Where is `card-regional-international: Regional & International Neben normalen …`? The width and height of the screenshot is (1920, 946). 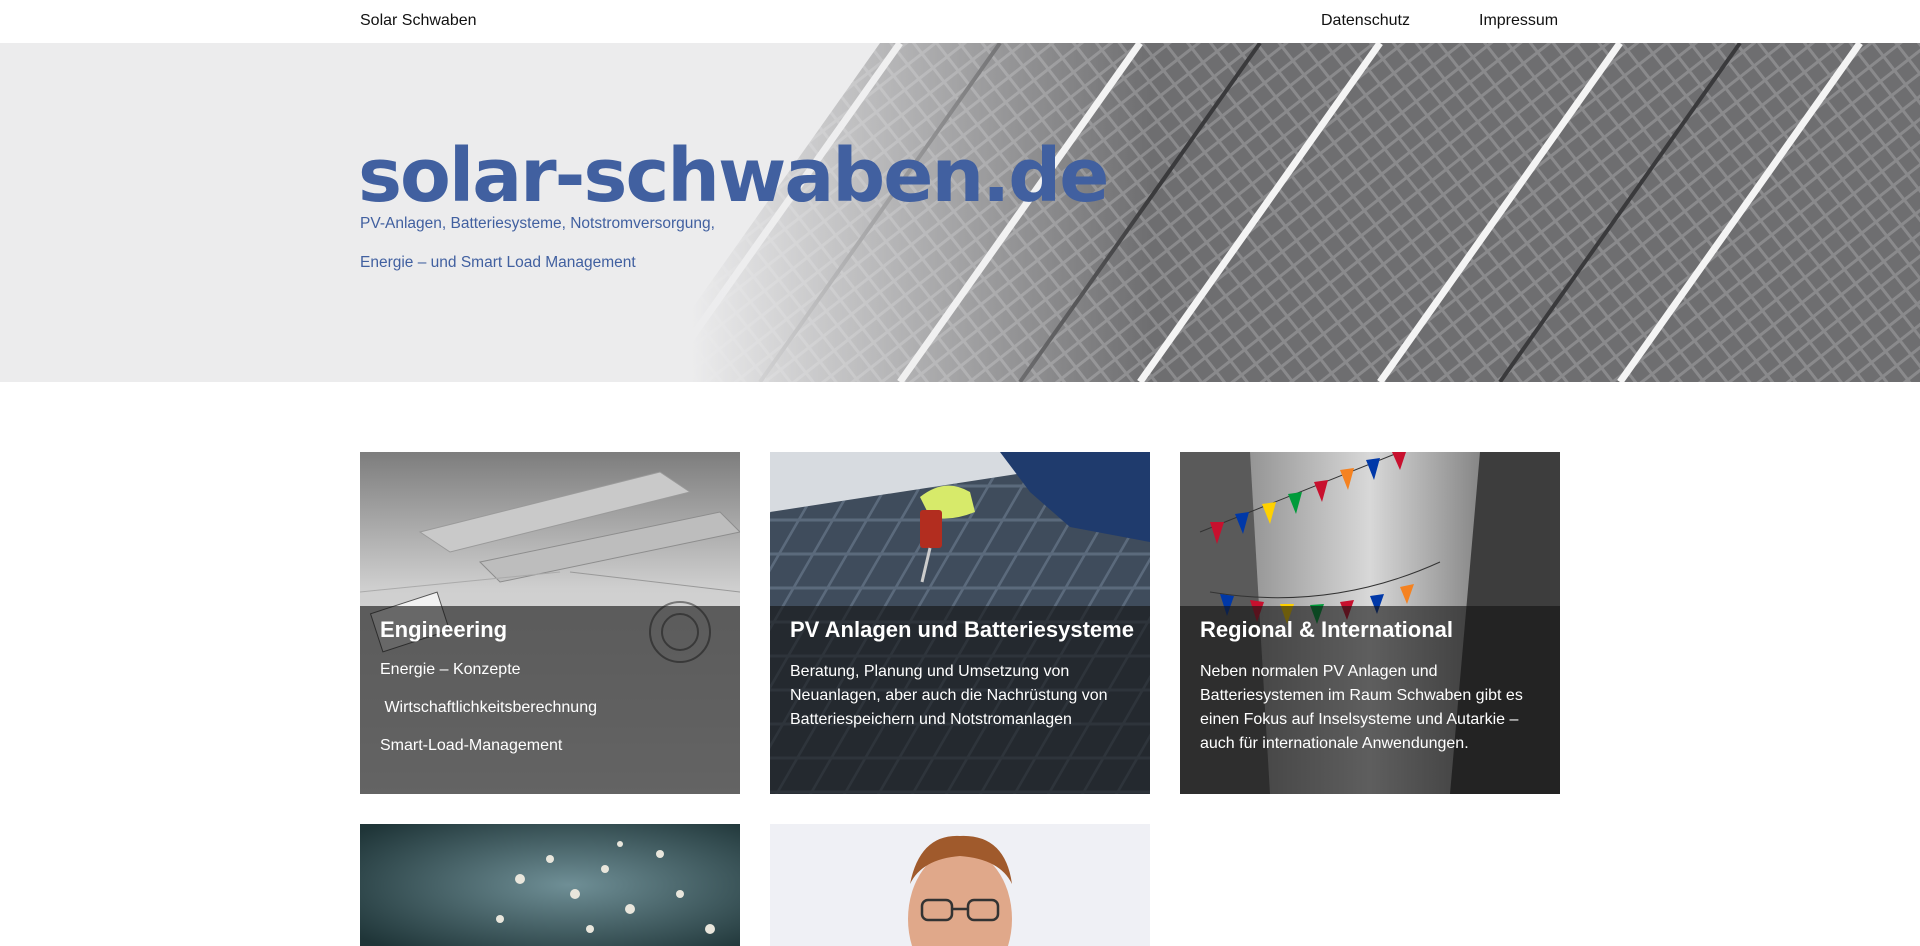 card-regional-international: Regional & International Neben normalen … is located at coordinates (1370, 623).